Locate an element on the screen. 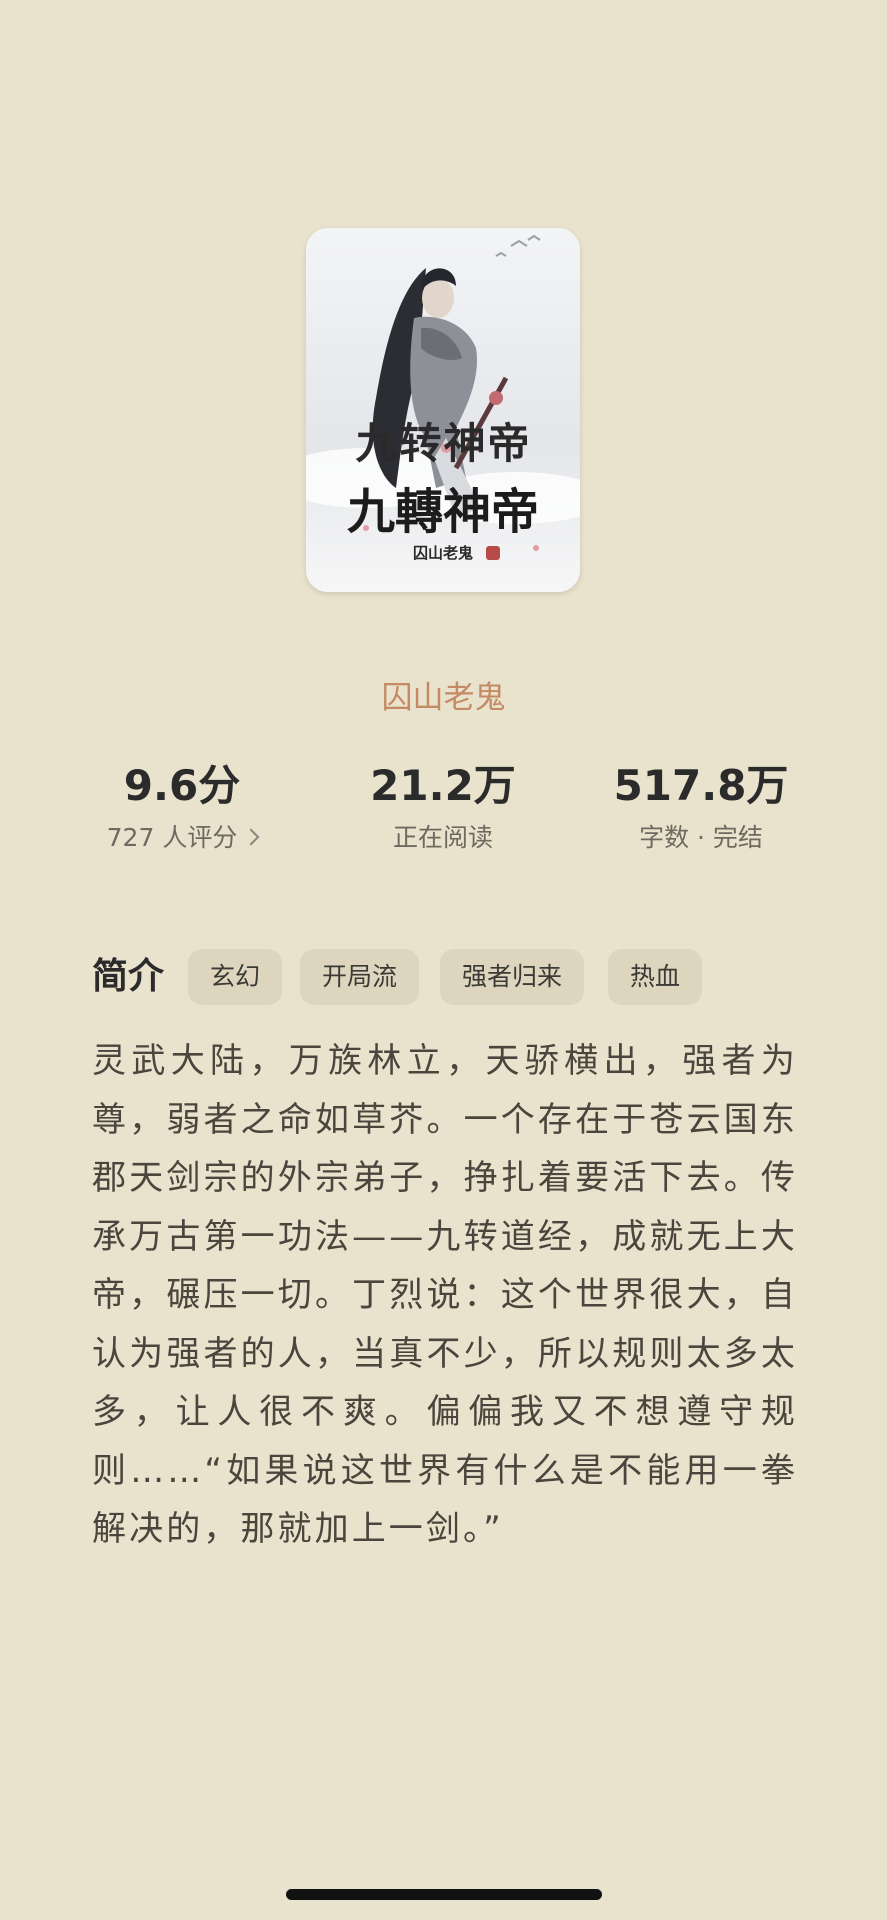  rating-count: 727 人评分 is located at coordinates (182, 838).